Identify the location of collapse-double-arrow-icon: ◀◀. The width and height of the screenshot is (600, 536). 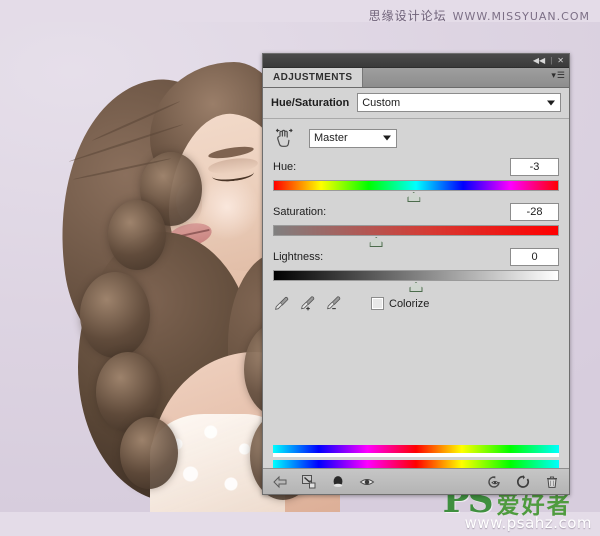
(539, 60).